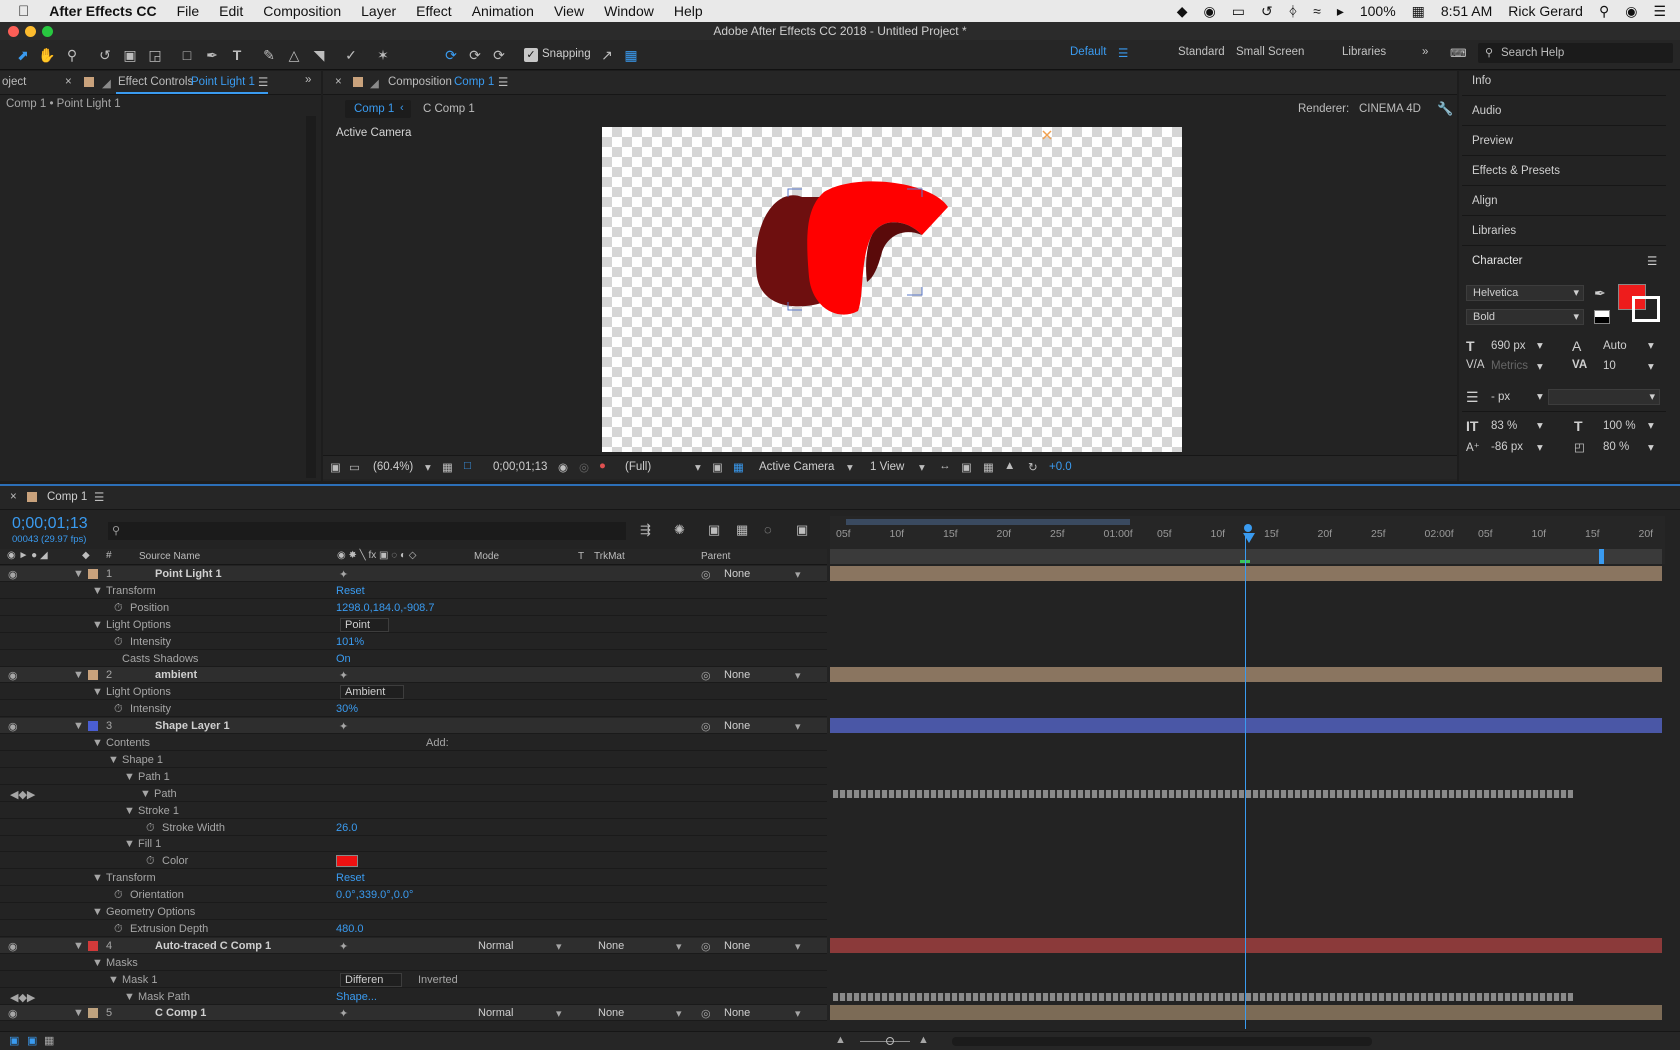  Describe the element at coordinates (1340, 11) in the screenshot. I see `volume-icon: ▸` at that location.